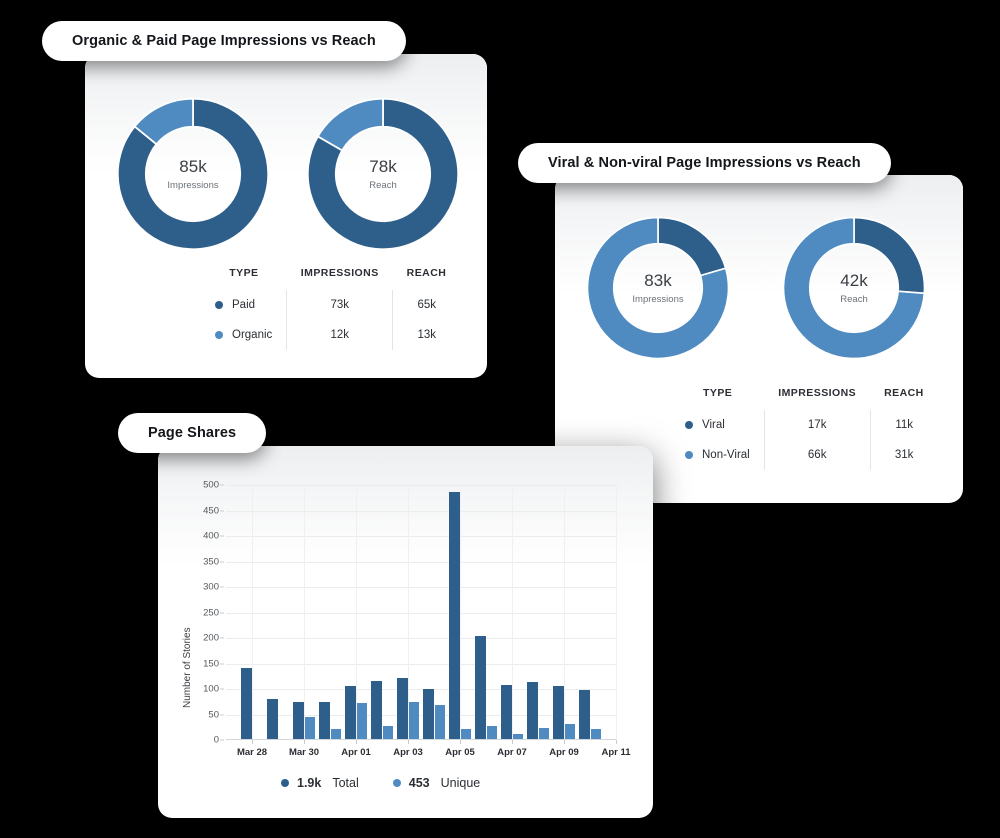 This screenshot has width=1000, height=838. What do you see at coordinates (564, 752) in the screenshot?
I see `x-axis-tick-label: Apr 09` at bounding box center [564, 752].